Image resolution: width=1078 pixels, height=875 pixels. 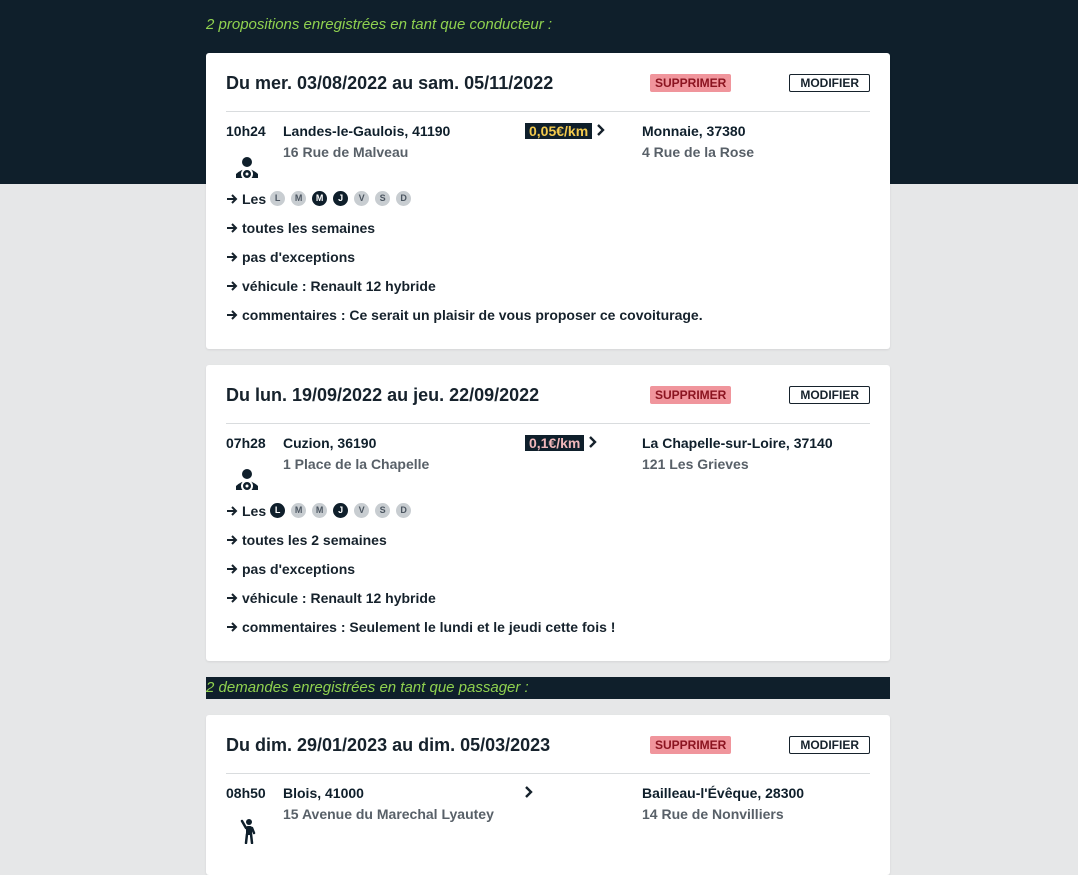 I want to click on departure-time: 08h50, so click(x=246, y=793).